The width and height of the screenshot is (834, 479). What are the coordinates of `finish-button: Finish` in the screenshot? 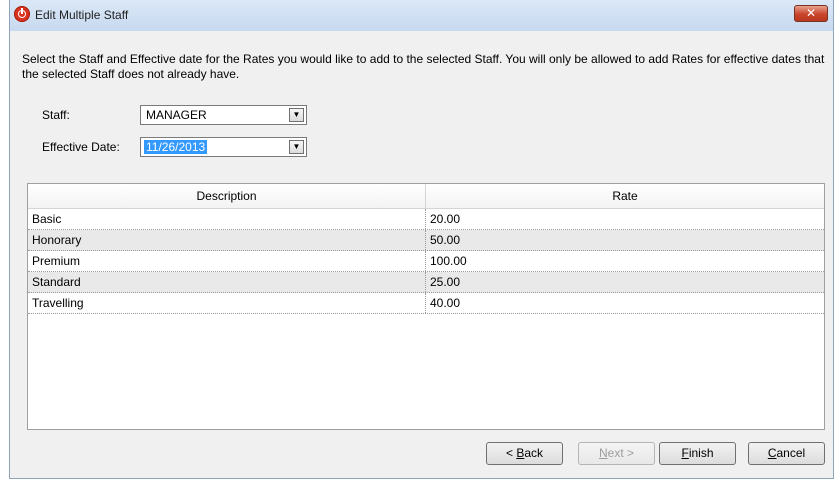 It's located at (697, 453).